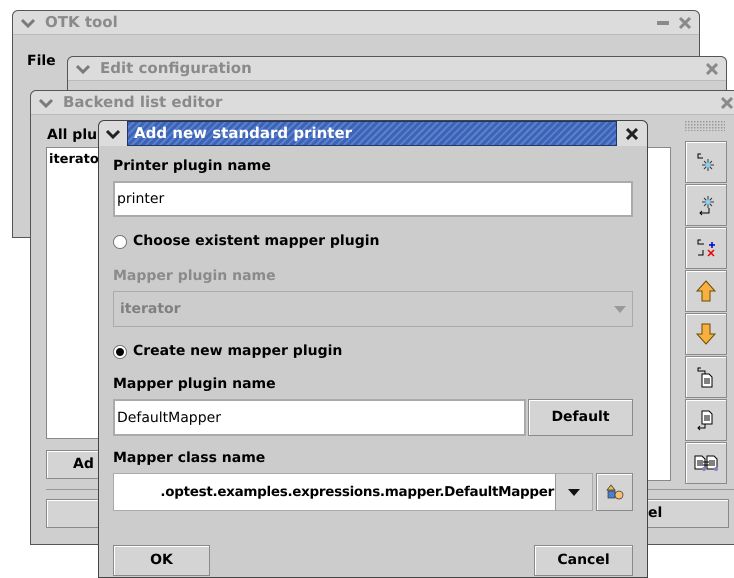  I want to click on list-label: All plu, so click(72, 135).